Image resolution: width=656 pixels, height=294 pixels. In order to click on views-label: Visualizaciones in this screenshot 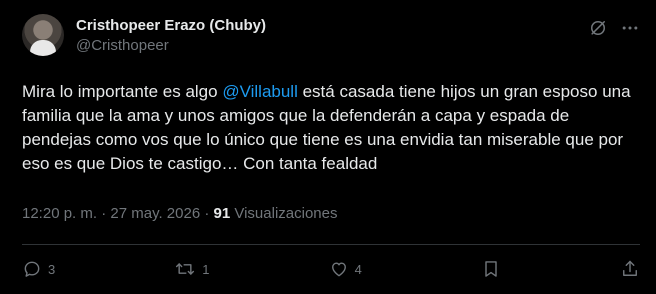, I will do `click(284, 213)`.